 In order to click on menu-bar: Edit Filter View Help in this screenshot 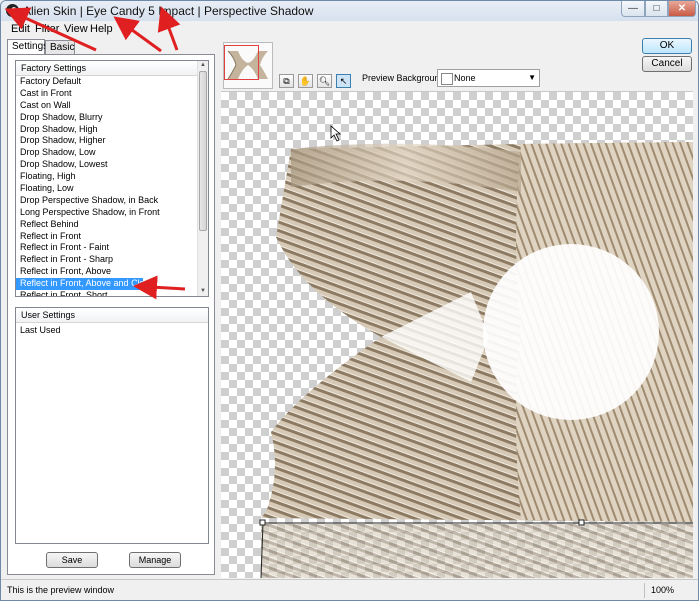, I will do `click(349, 29)`.